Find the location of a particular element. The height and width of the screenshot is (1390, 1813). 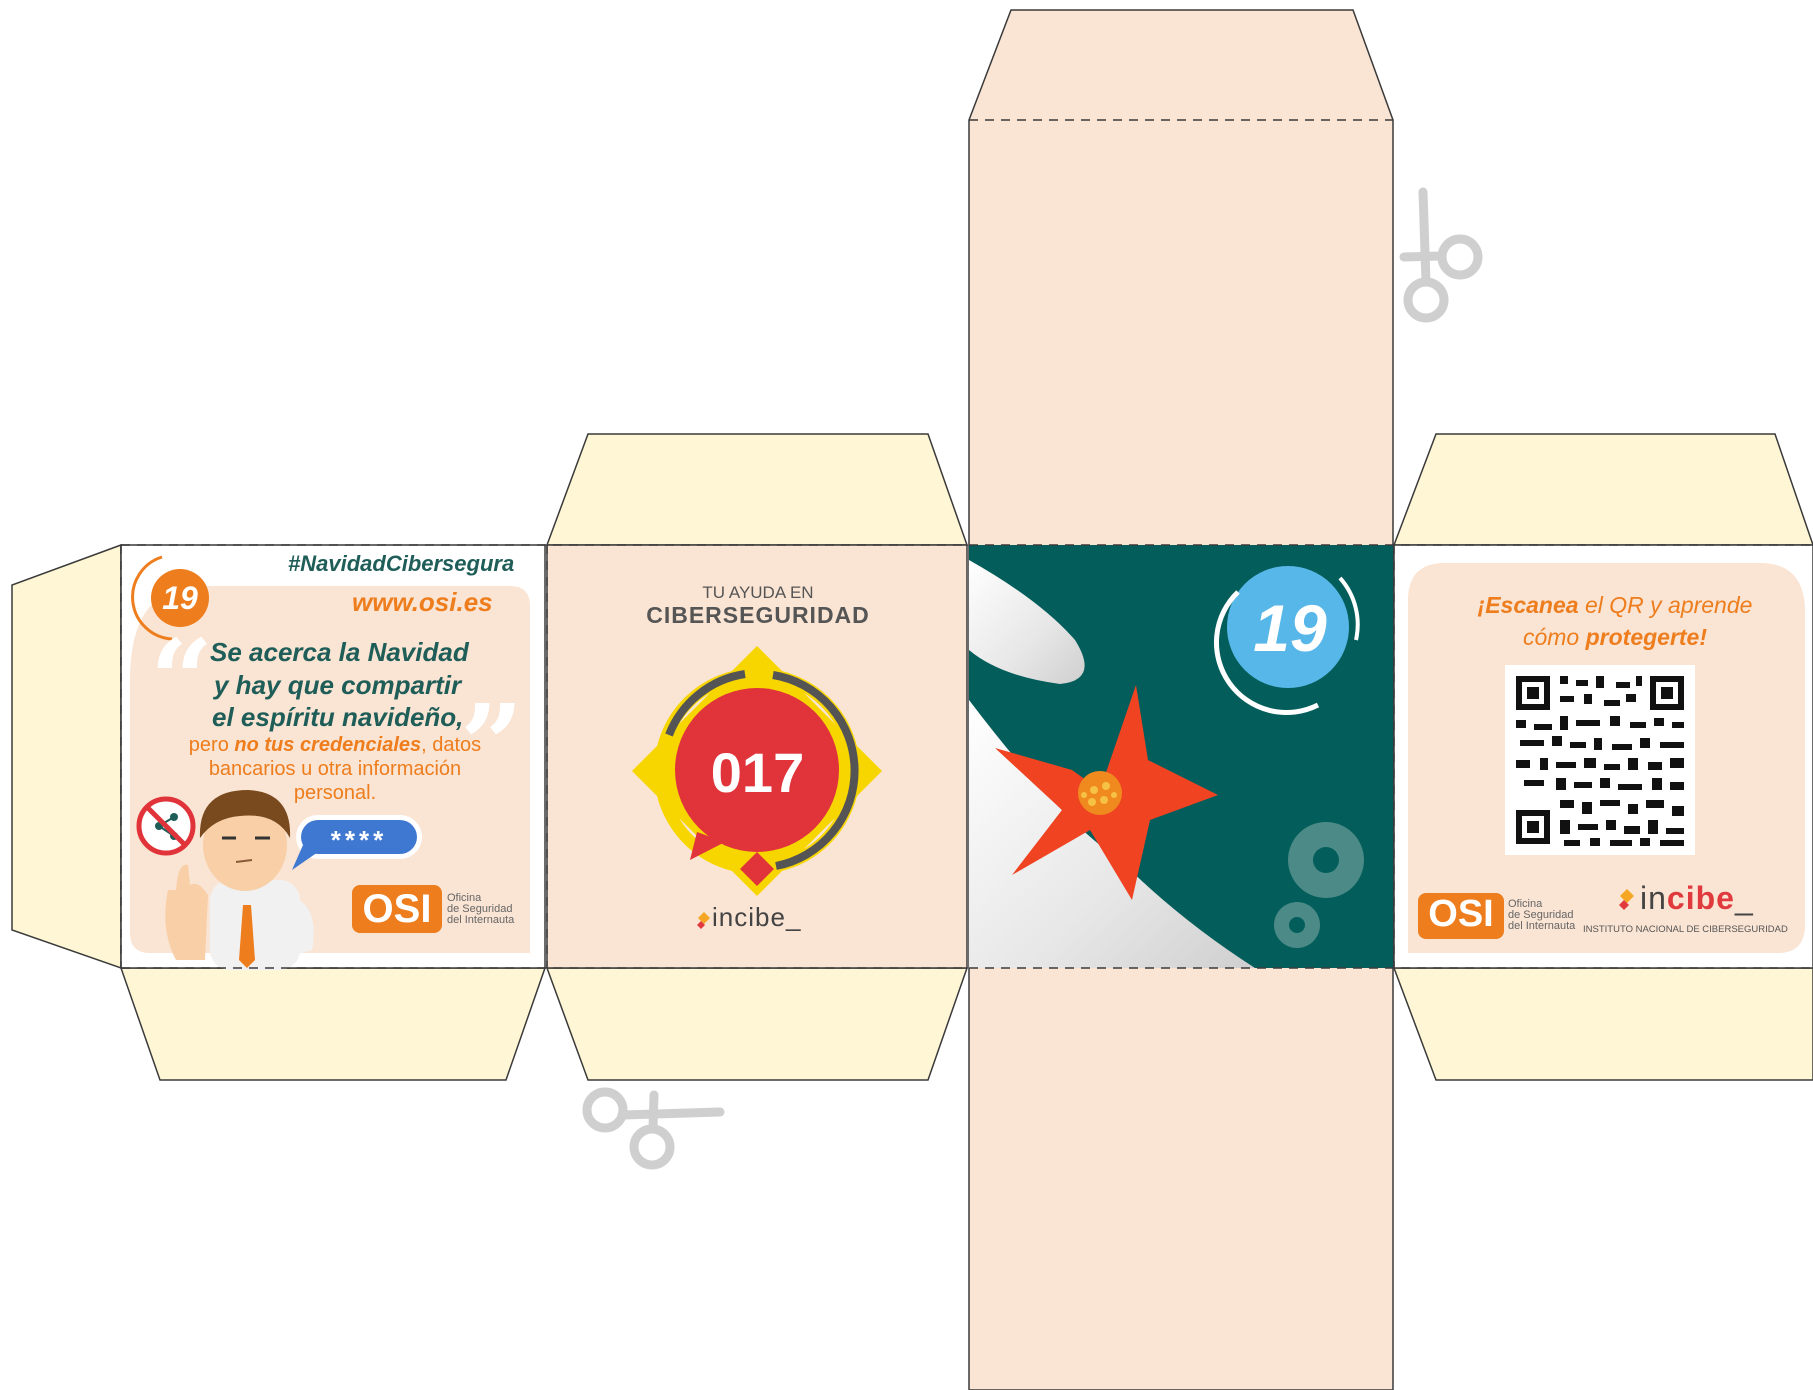

incibe-subtitle: INSTITUTO NACIONAL DE CIBERSEGURIDAD is located at coordinates (1685, 929).